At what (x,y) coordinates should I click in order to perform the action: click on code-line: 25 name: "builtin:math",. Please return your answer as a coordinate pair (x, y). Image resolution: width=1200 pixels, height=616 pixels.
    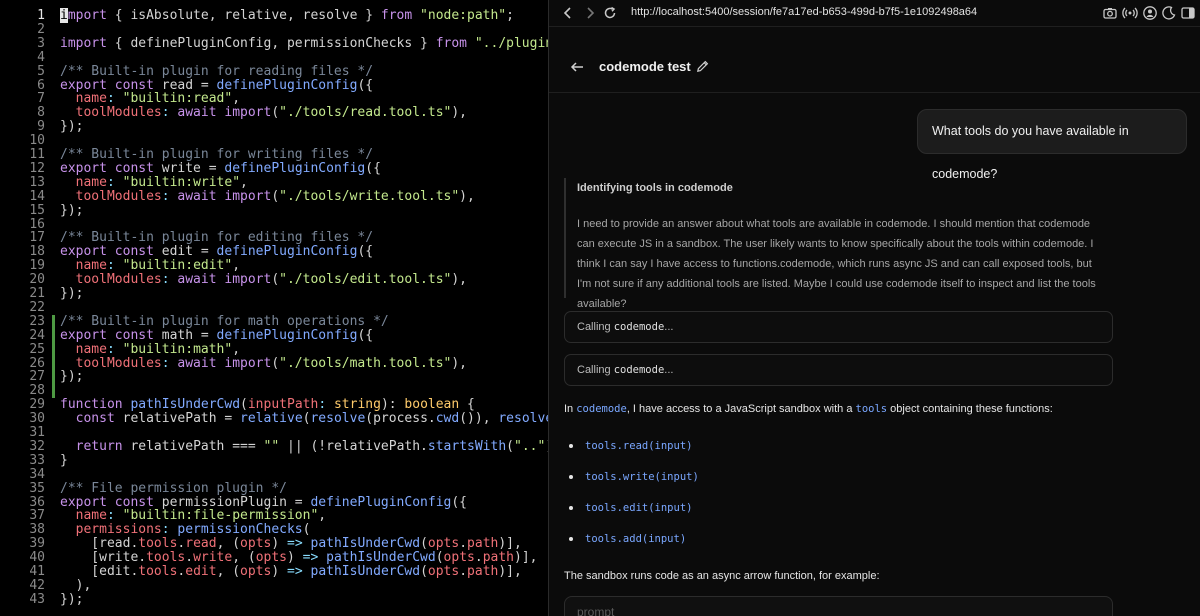
    Looking at the image, I should click on (274, 349).